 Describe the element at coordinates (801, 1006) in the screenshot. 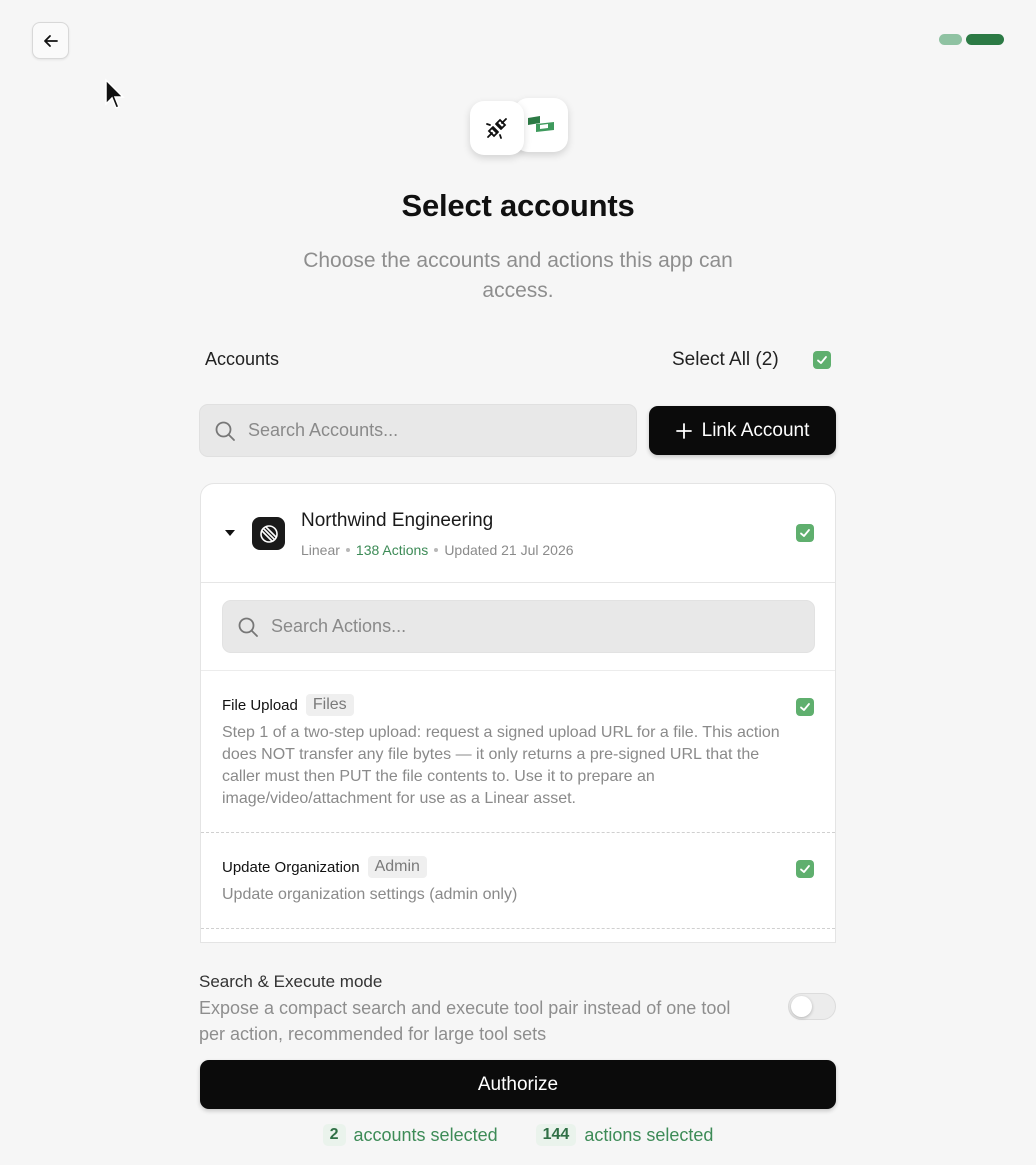

I see `toggle-knob` at that location.